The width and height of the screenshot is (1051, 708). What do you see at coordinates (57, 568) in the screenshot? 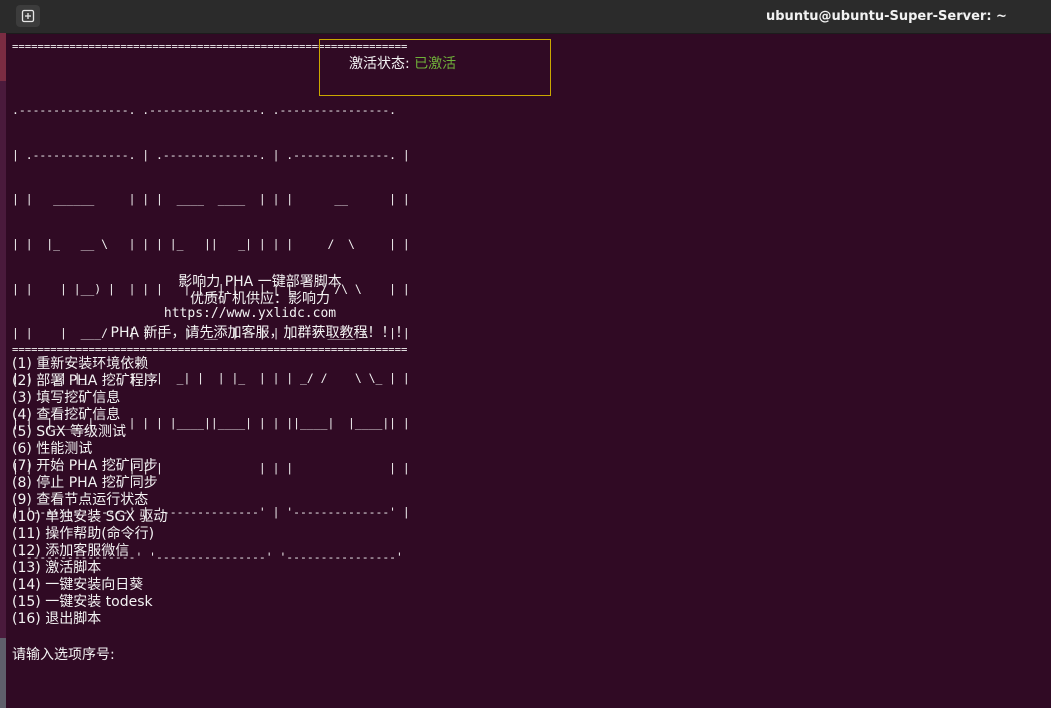
I see `menu-item: (13) 激活脚本` at bounding box center [57, 568].